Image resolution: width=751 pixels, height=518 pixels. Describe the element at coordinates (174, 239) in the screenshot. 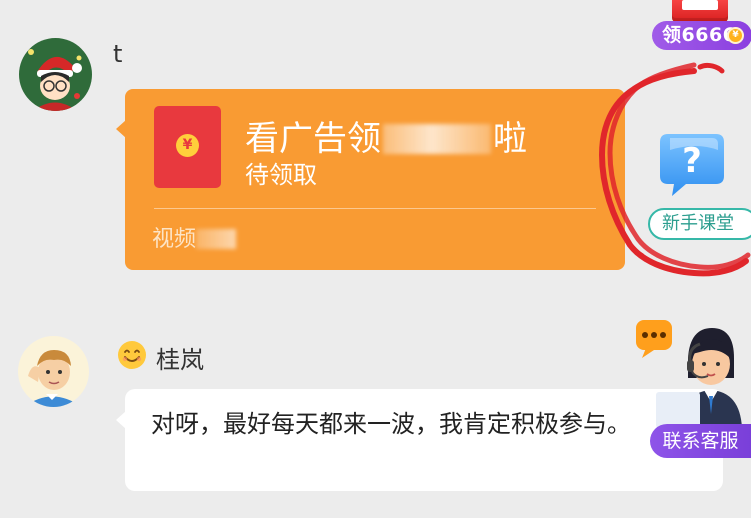

I see `packet-footer-label: 视频` at that location.